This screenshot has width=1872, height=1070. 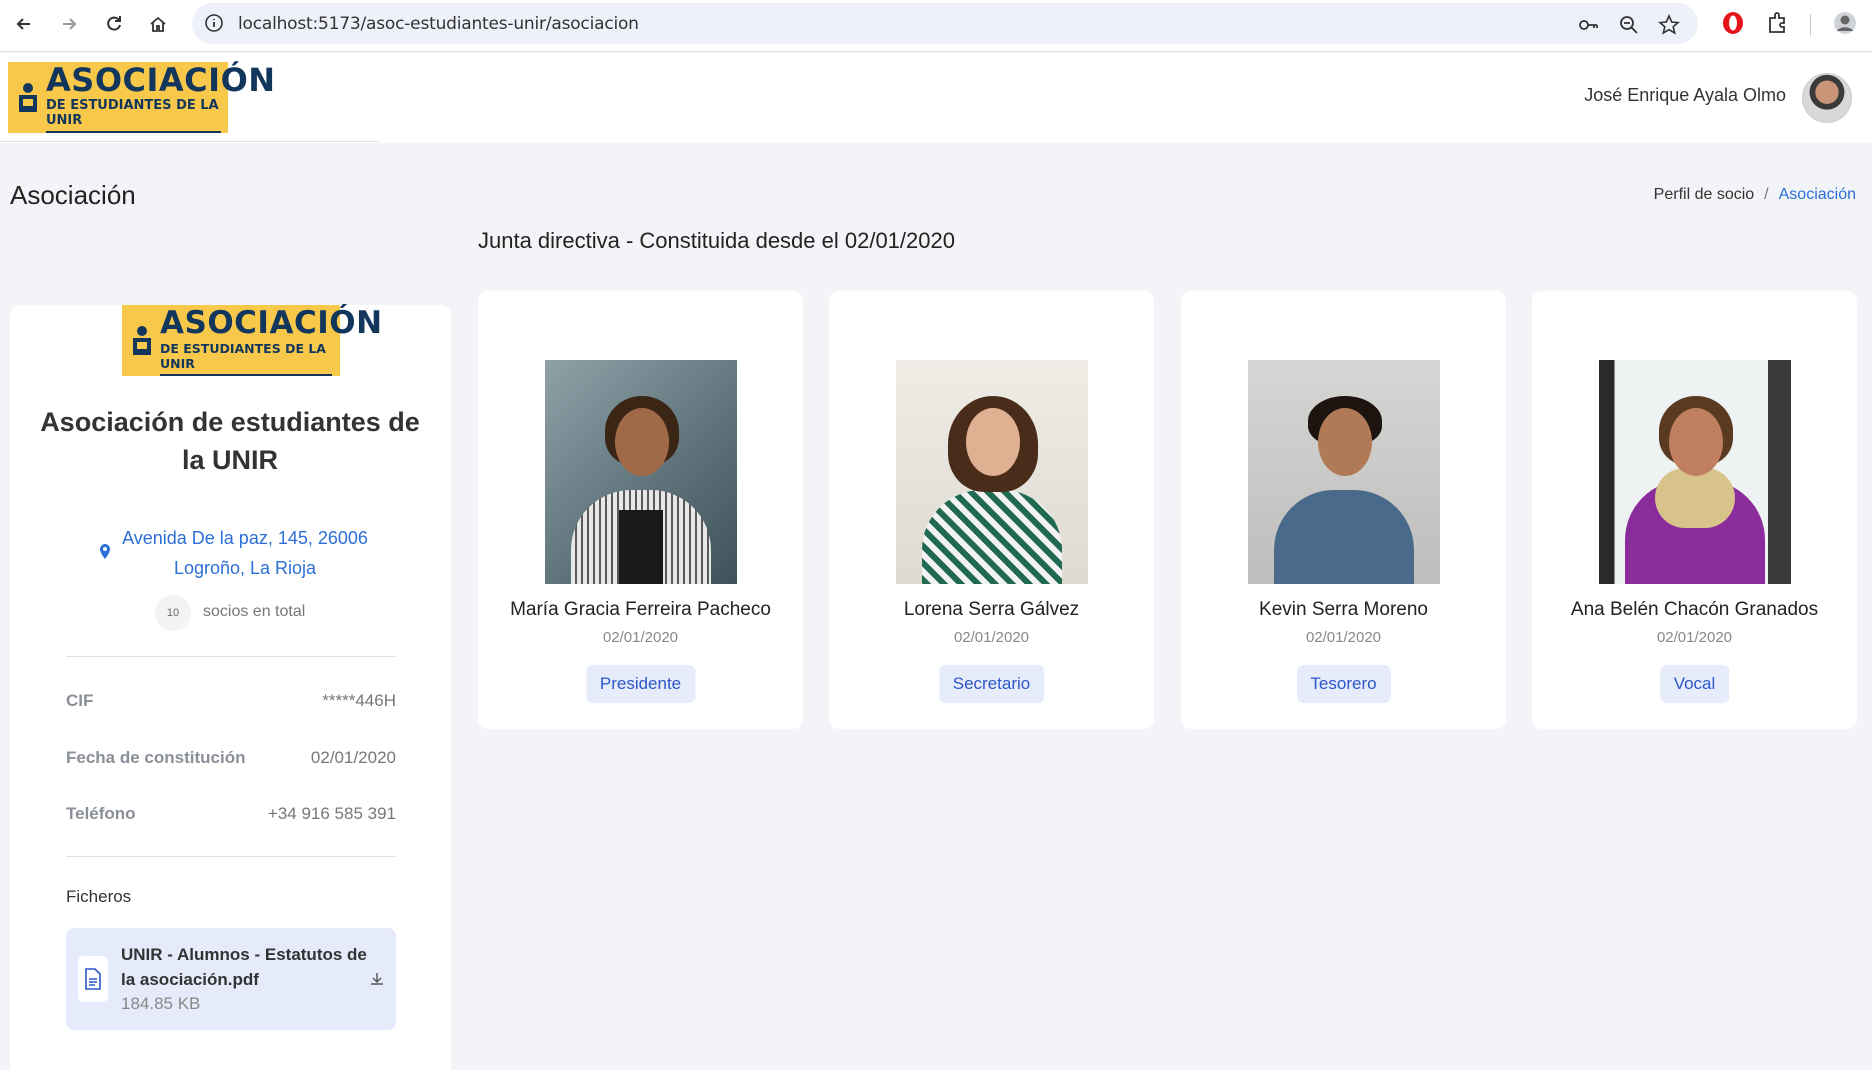 What do you see at coordinates (190, 141) in the screenshot?
I see `header-divider` at bounding box center [190, 141].